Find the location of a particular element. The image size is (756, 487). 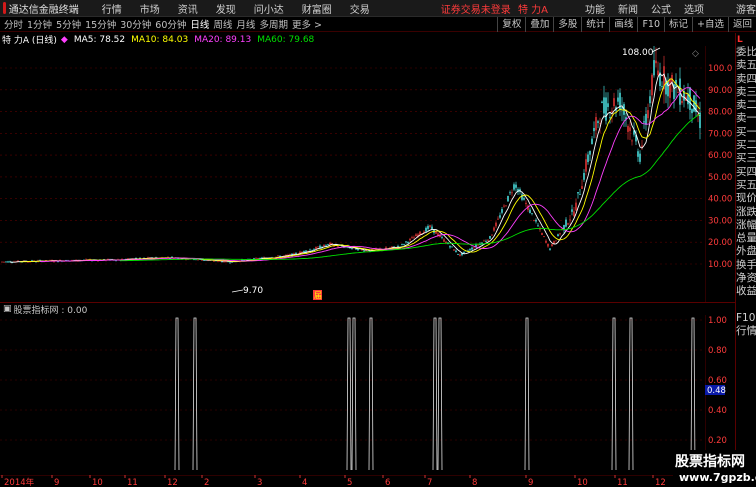

panel-item: 收益 is located at coordinates (746, 291).